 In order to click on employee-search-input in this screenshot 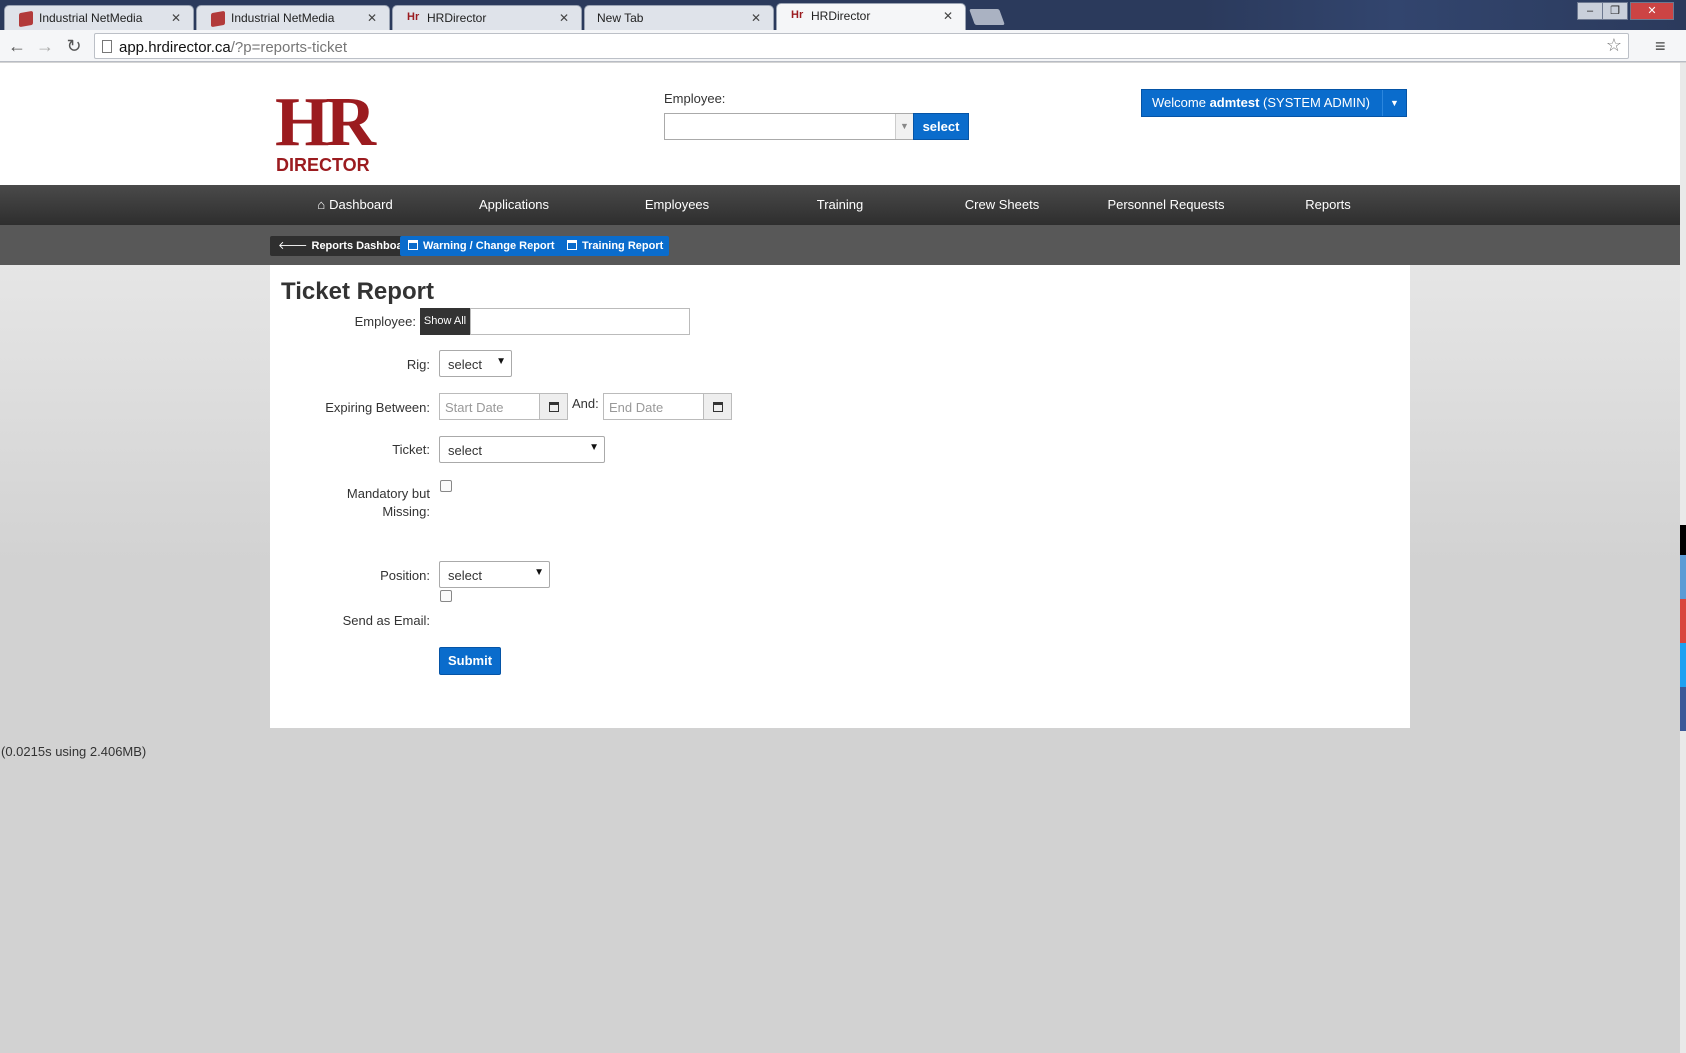, I will do `click(580, 321)`.